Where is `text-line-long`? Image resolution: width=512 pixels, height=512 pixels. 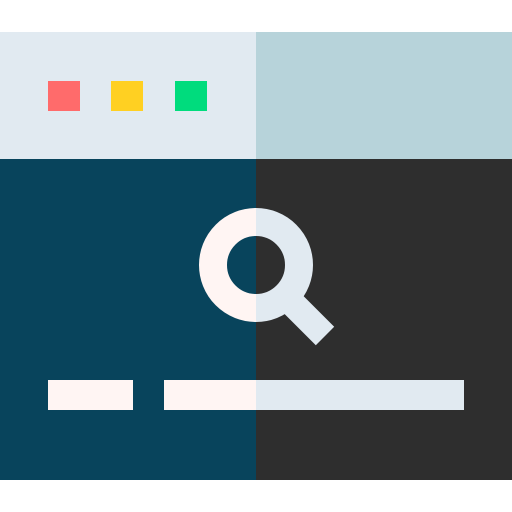
text-line-long is located at coordinates (314, 395).